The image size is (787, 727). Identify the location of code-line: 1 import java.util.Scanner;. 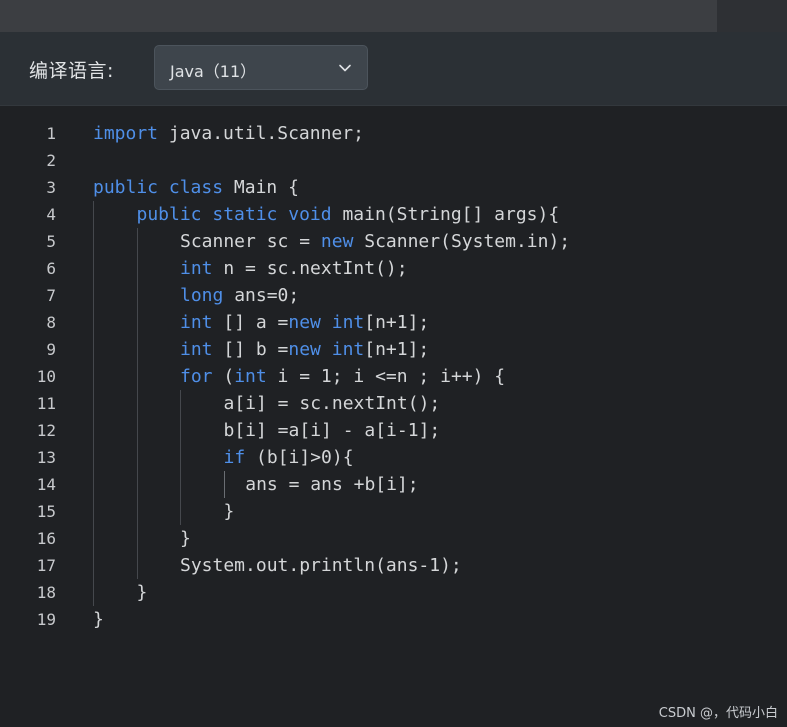
(393, 133).